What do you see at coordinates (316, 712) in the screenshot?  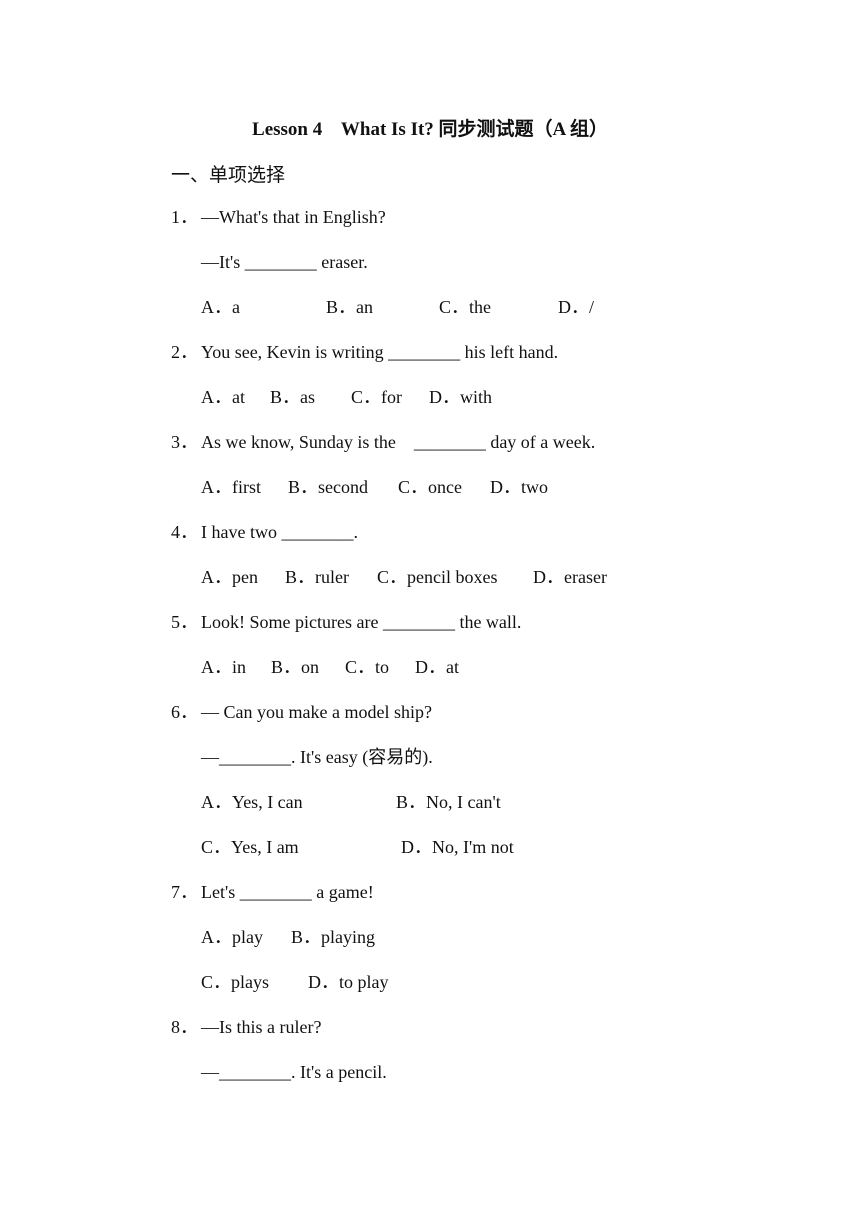 I see `question-text: — Can you make a model ship?` at bounding box center [316, 712].